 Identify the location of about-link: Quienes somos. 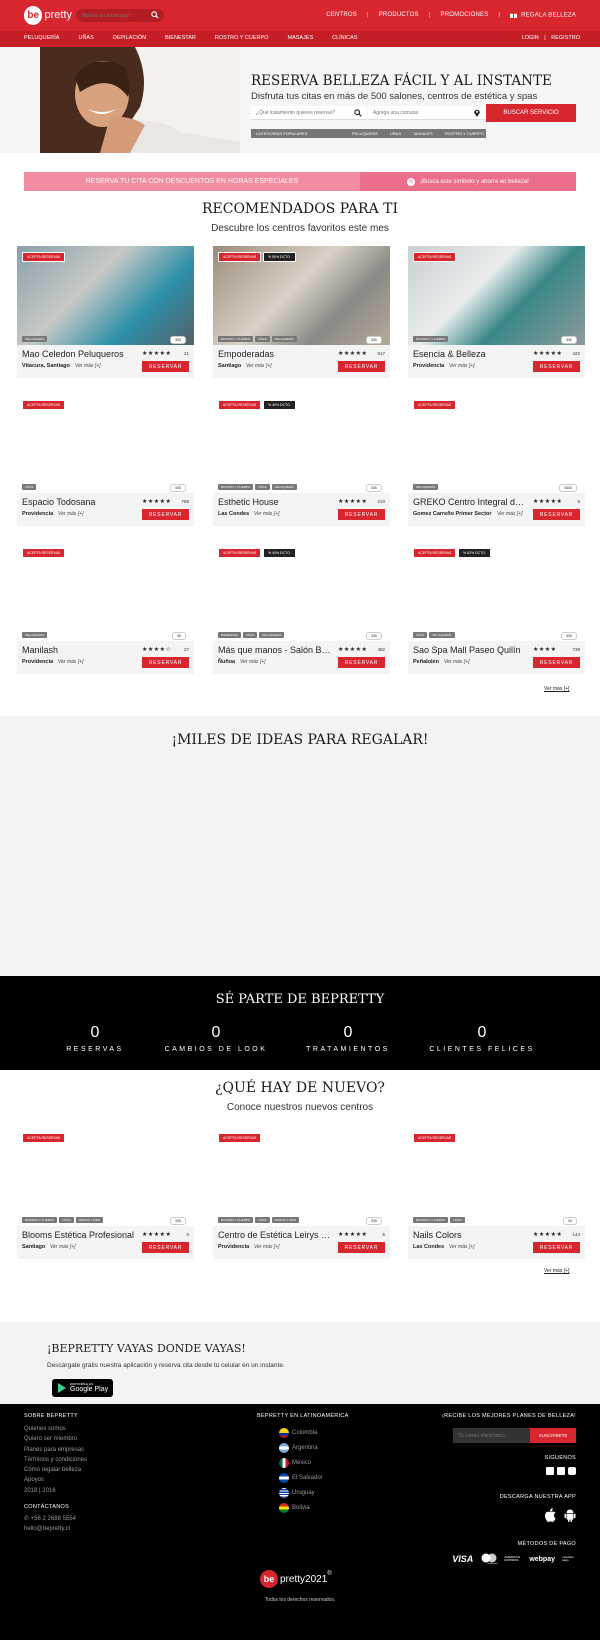
(55, 1429).